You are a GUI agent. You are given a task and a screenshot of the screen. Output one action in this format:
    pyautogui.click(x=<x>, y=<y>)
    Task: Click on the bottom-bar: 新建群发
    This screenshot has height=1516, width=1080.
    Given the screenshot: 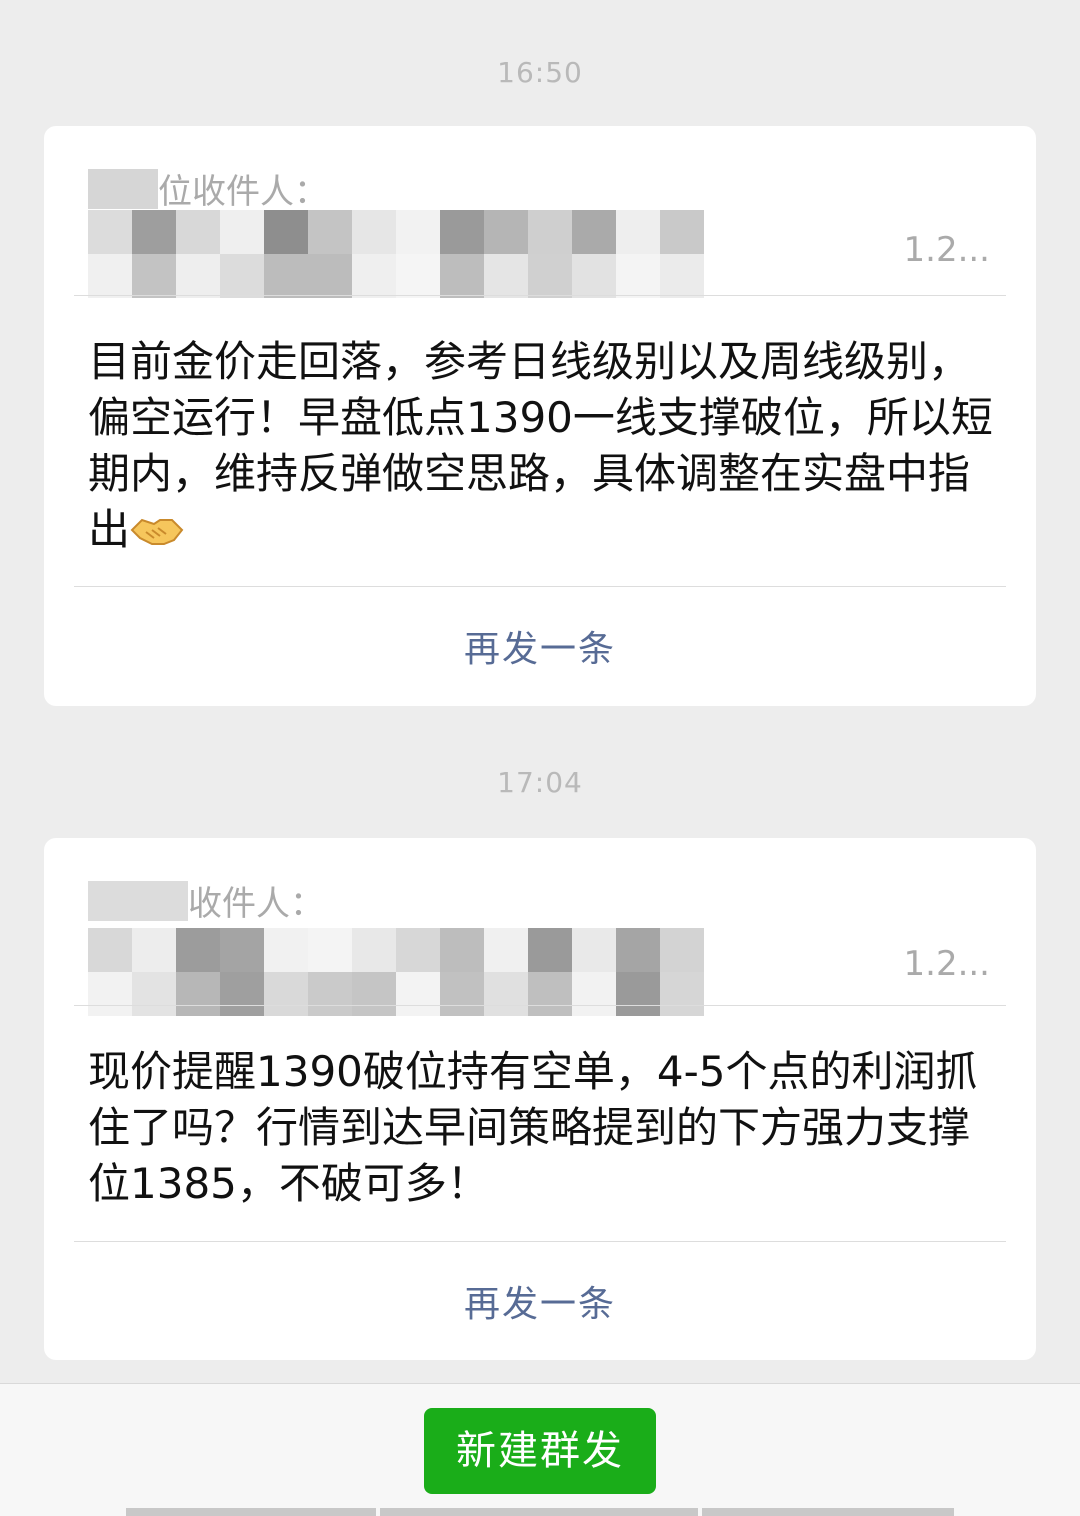 What is the action you would take?
    pyautogui.click(x=540, y=1449)
    